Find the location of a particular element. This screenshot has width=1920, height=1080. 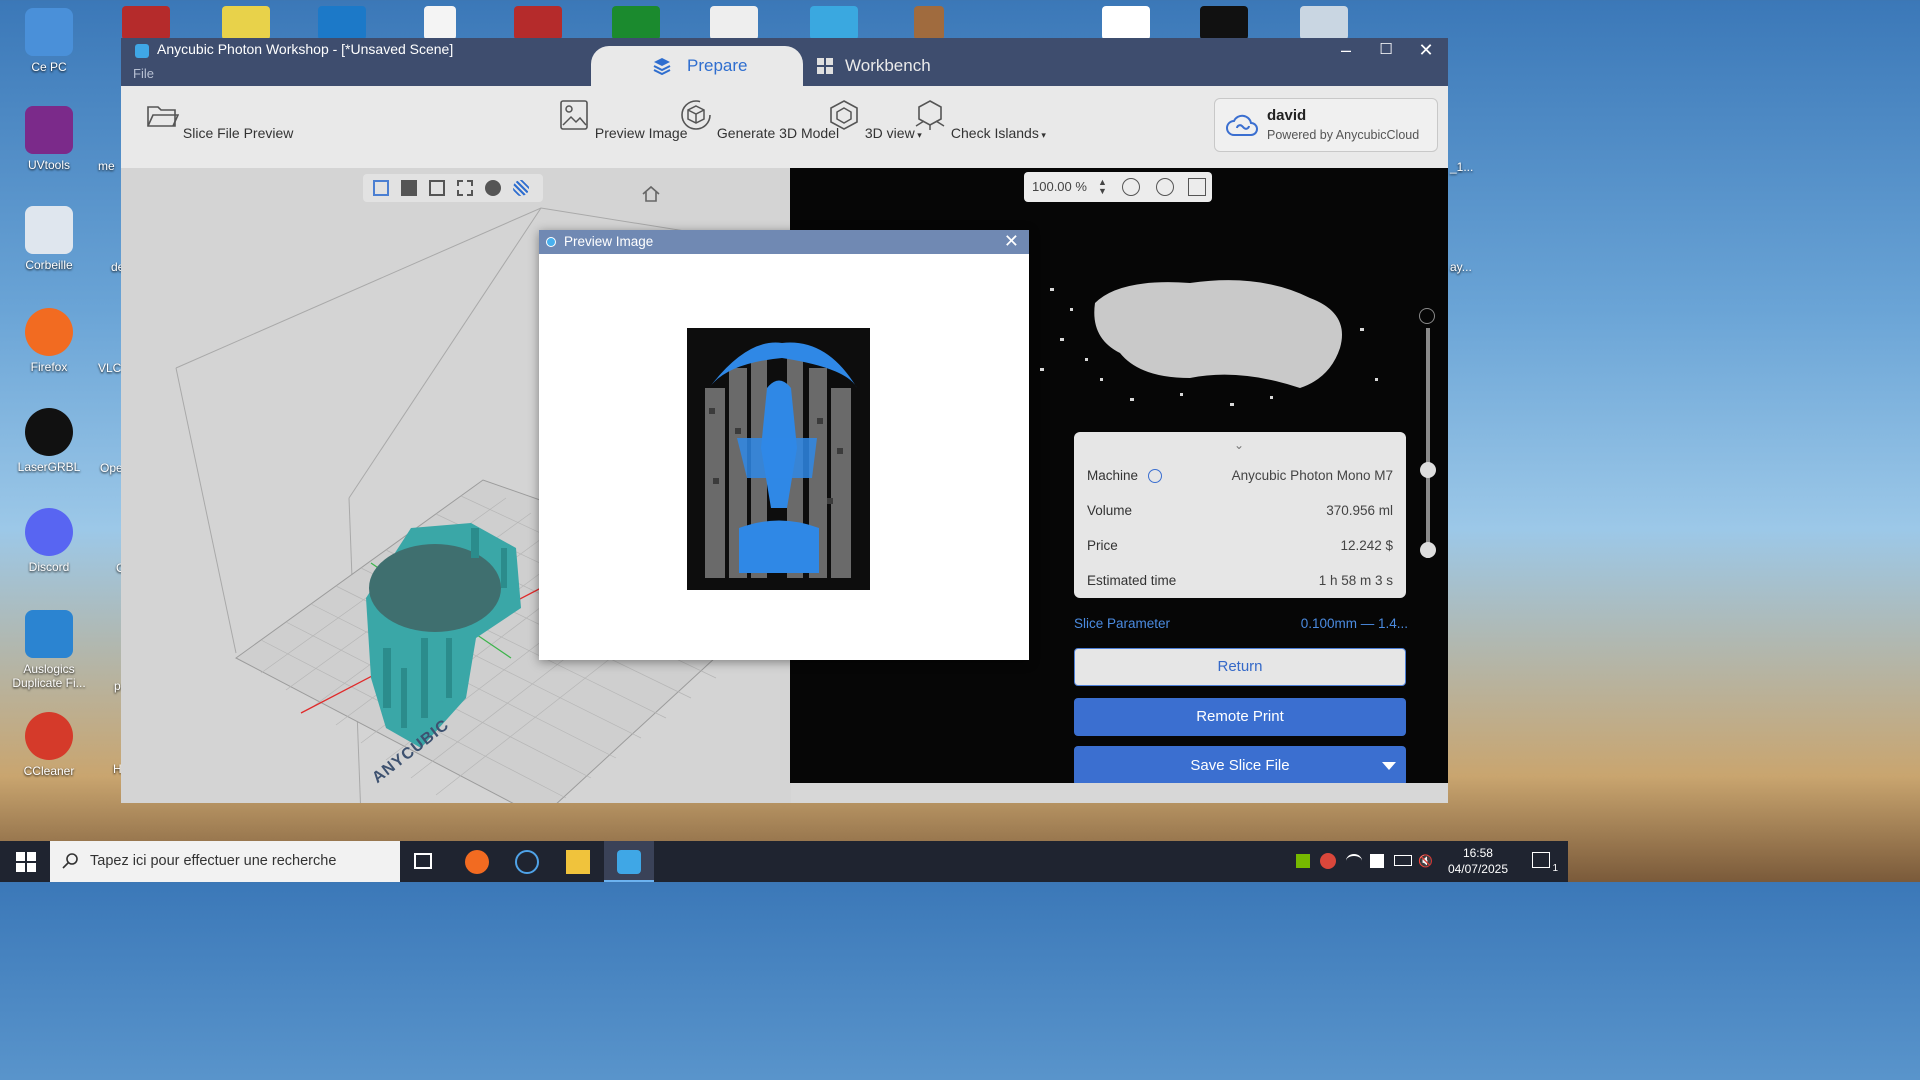

desktop-icon-firefox: Firefox is located at coordinates (49, 341).